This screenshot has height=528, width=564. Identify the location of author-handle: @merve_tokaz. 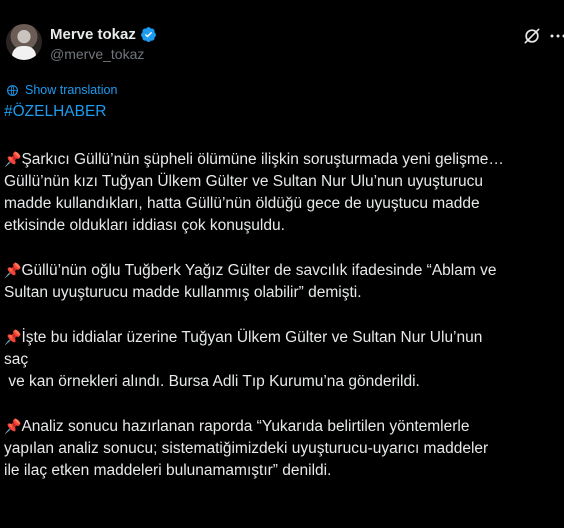
(97, 54).